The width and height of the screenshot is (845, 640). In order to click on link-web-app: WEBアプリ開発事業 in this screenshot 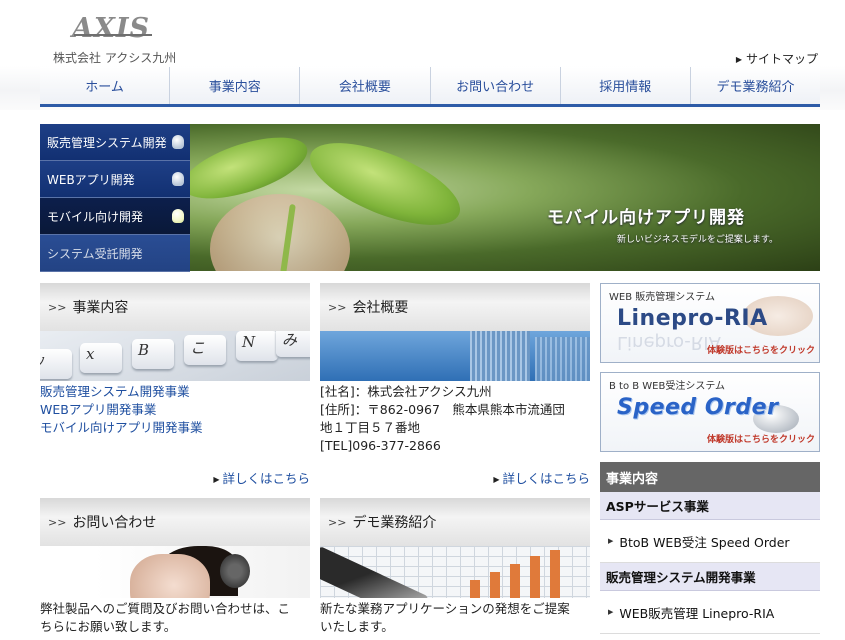, I will do `click(175, 410)`.